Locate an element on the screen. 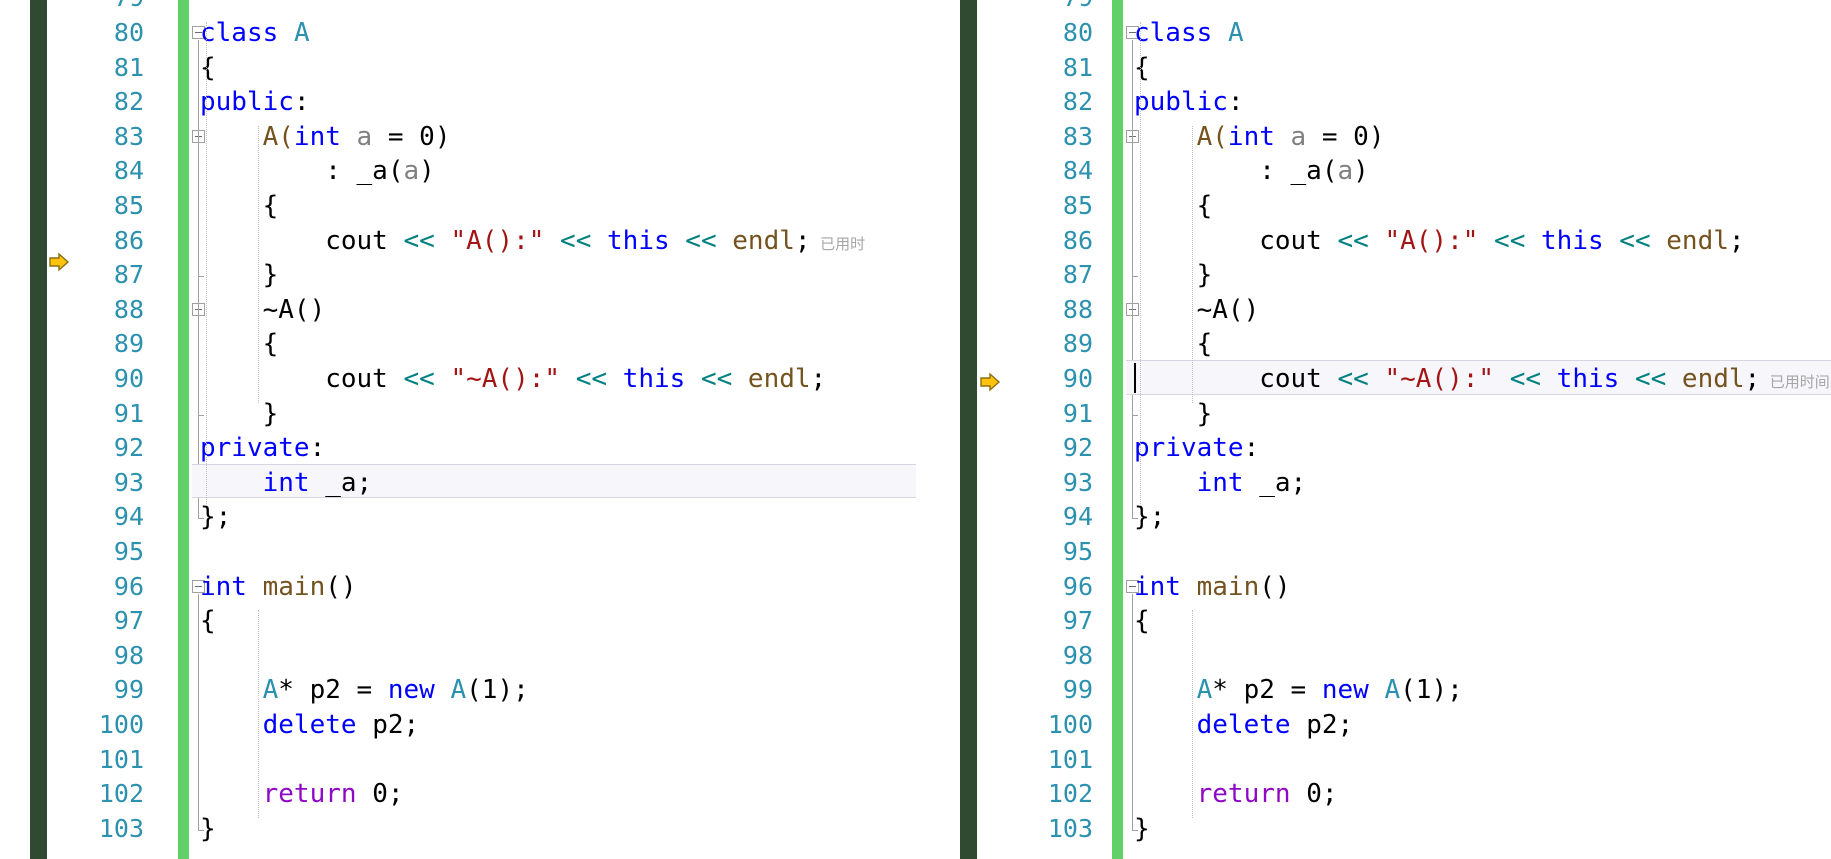 This screenshot has height=859, width=1831. code-token: ~A() is located at coordinates (263, 309).